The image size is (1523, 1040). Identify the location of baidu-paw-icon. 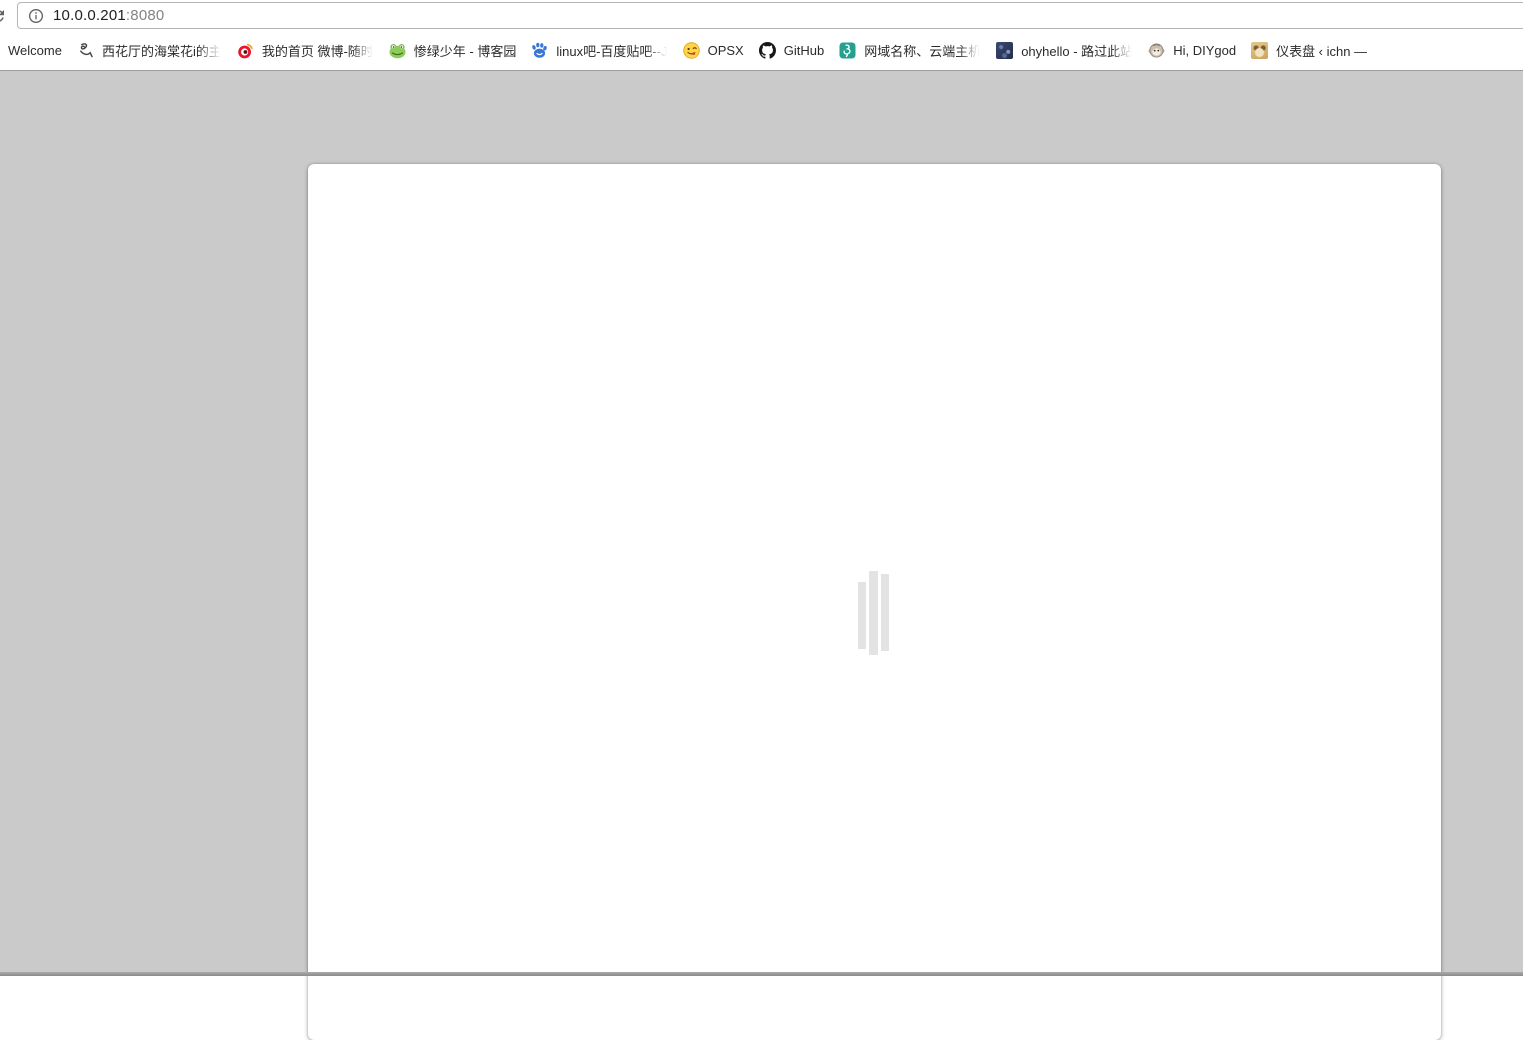
(539, 50).